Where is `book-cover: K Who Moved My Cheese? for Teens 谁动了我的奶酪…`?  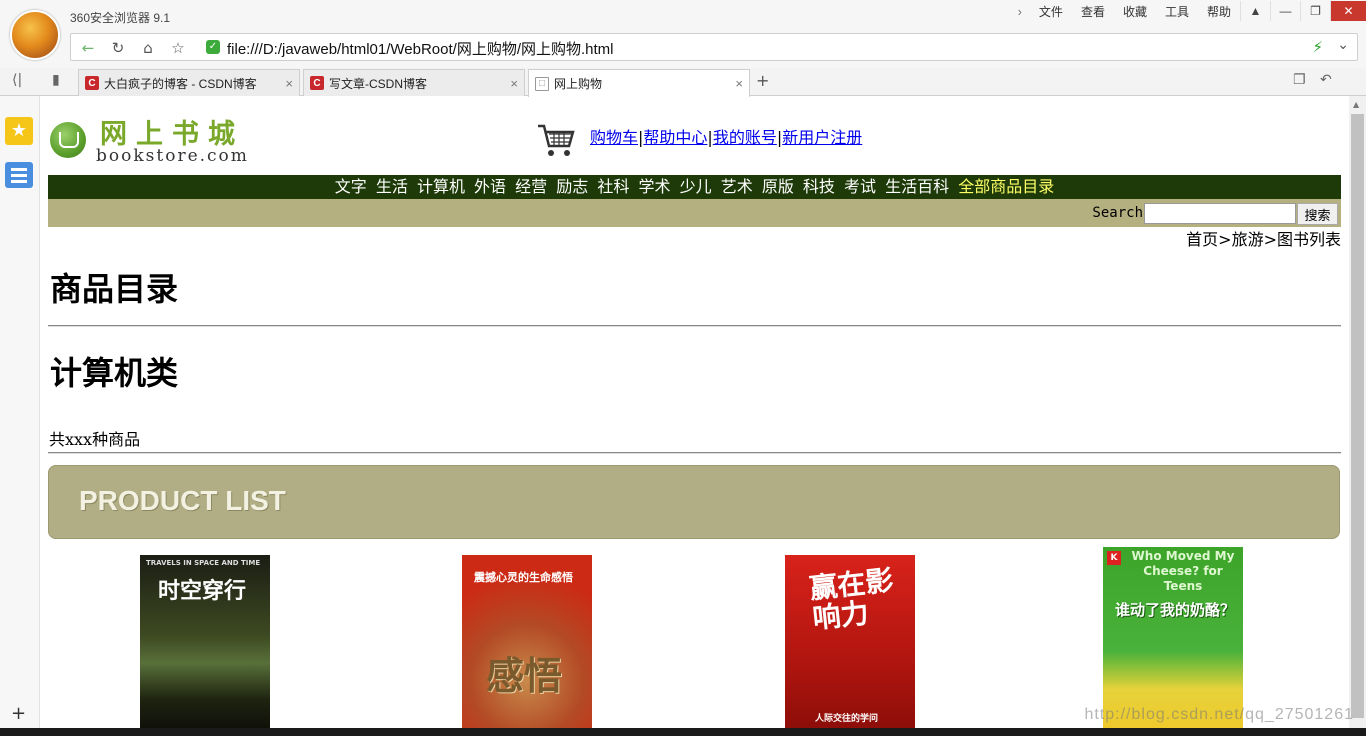
book-cover: K Who Moved My Cheese? for Teens 谁动了我的奶酪… is located at coordinates (1173, 637).